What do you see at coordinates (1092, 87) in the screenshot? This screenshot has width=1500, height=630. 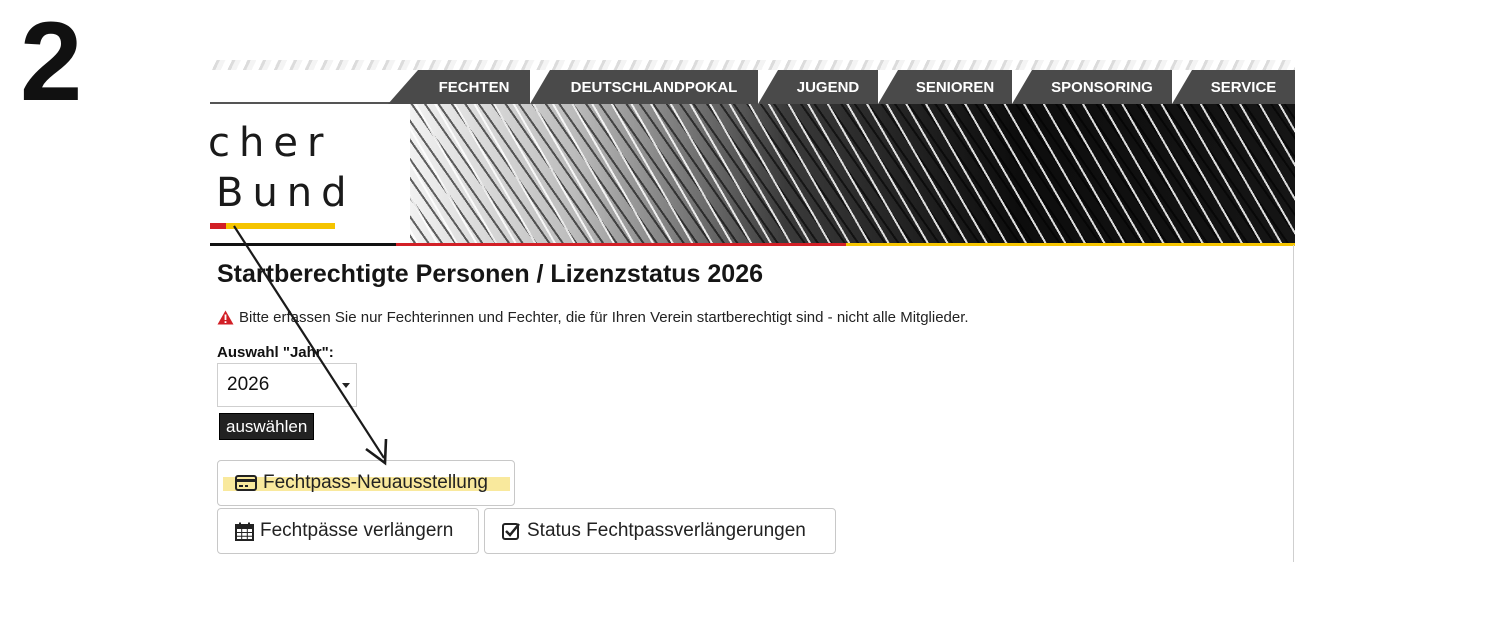 I see `tab-sponsoring: SPONSORING` at bounding box center [1092, 87].